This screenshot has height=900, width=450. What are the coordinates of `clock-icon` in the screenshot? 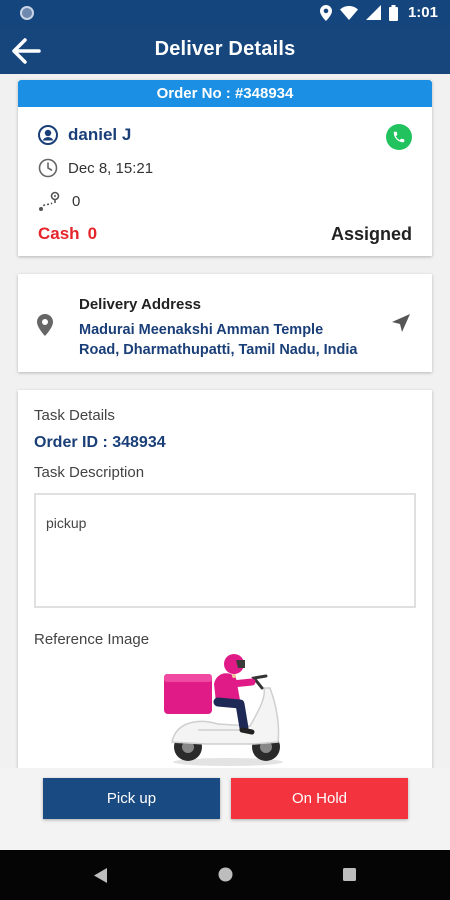 It's located at (48, 168).